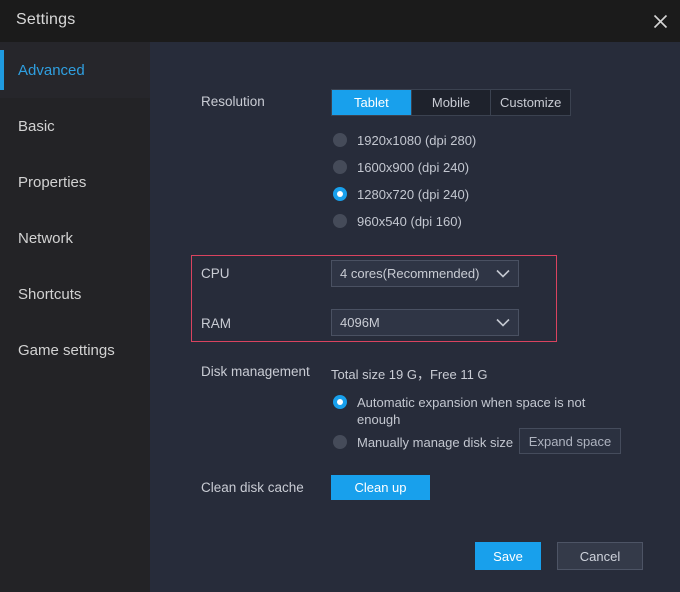 Image resolution: width=680 pixels, height=592 pixels. What do you see at coordinates (413, 167) in the screenshot?
I see `radio-label: 1600x900 (dpi 240)` at bounding box center [413, 167].